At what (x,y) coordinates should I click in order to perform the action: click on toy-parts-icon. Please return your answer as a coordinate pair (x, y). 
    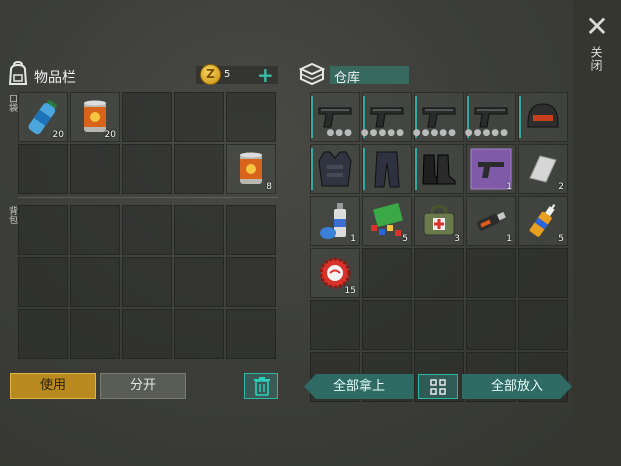
    Looking at the image, I should click on (387, 219).